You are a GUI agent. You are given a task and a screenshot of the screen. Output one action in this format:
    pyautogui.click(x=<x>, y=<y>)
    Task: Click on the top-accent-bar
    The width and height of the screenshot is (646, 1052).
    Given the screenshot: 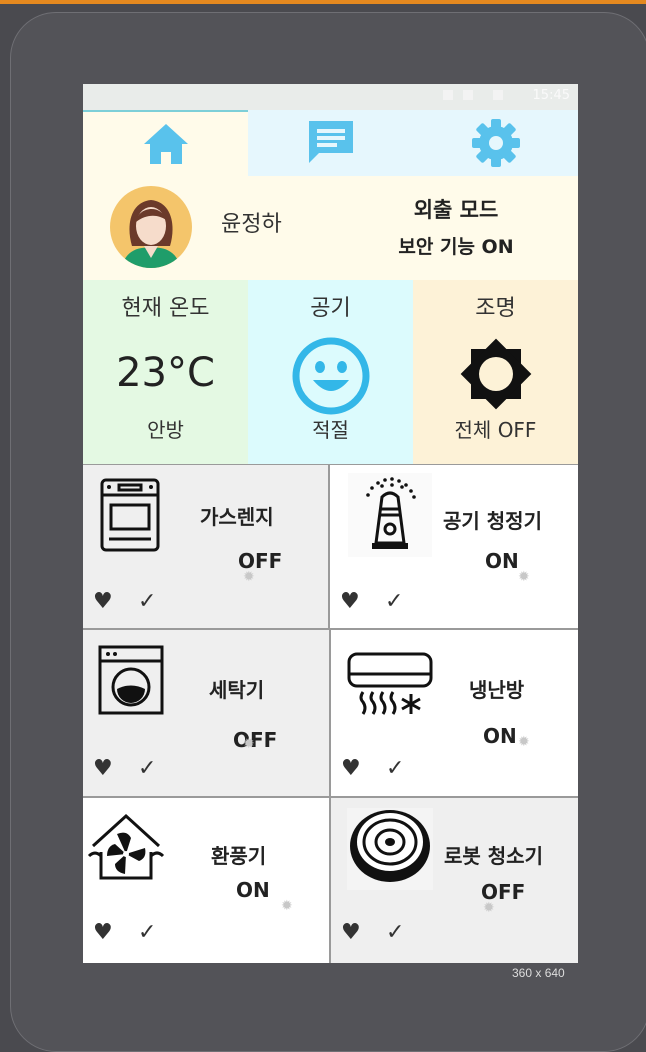 What is the action you would take?
    pyautogui.click(x=323, y=2)
    